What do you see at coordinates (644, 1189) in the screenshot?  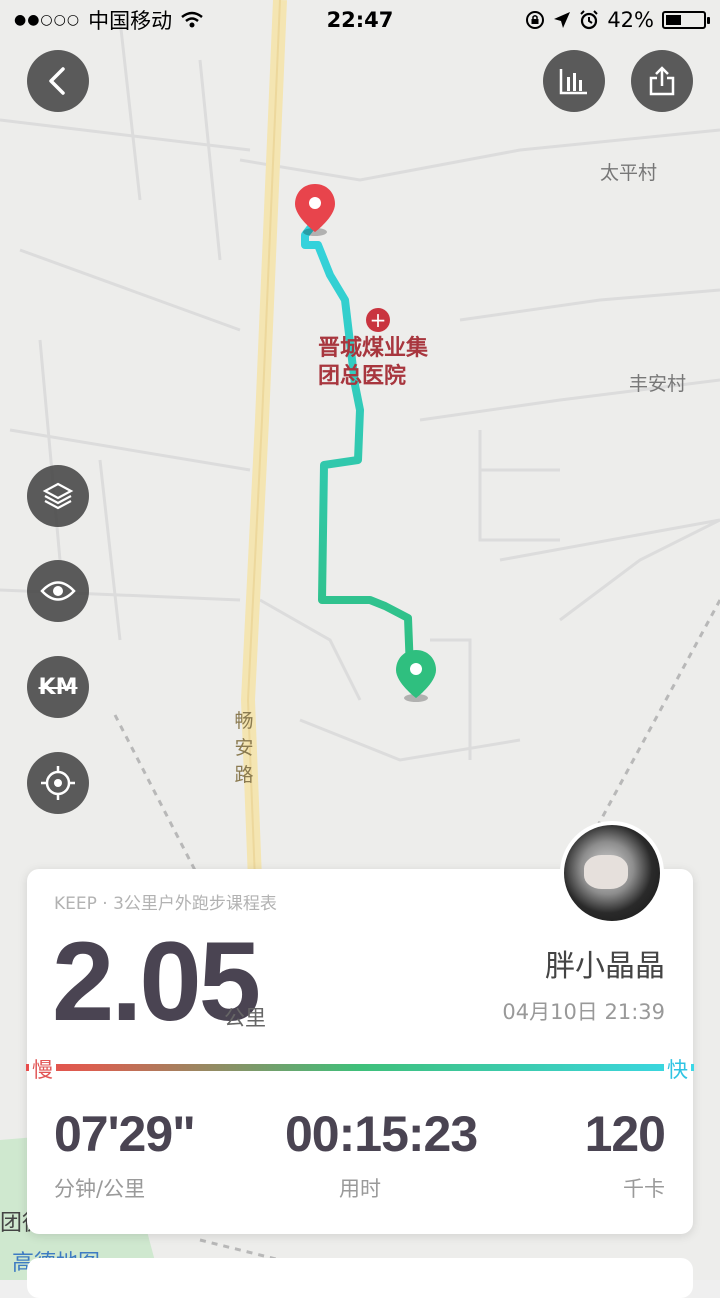 I see `calories-label: 千卡` at bounding box center [644, 1189].